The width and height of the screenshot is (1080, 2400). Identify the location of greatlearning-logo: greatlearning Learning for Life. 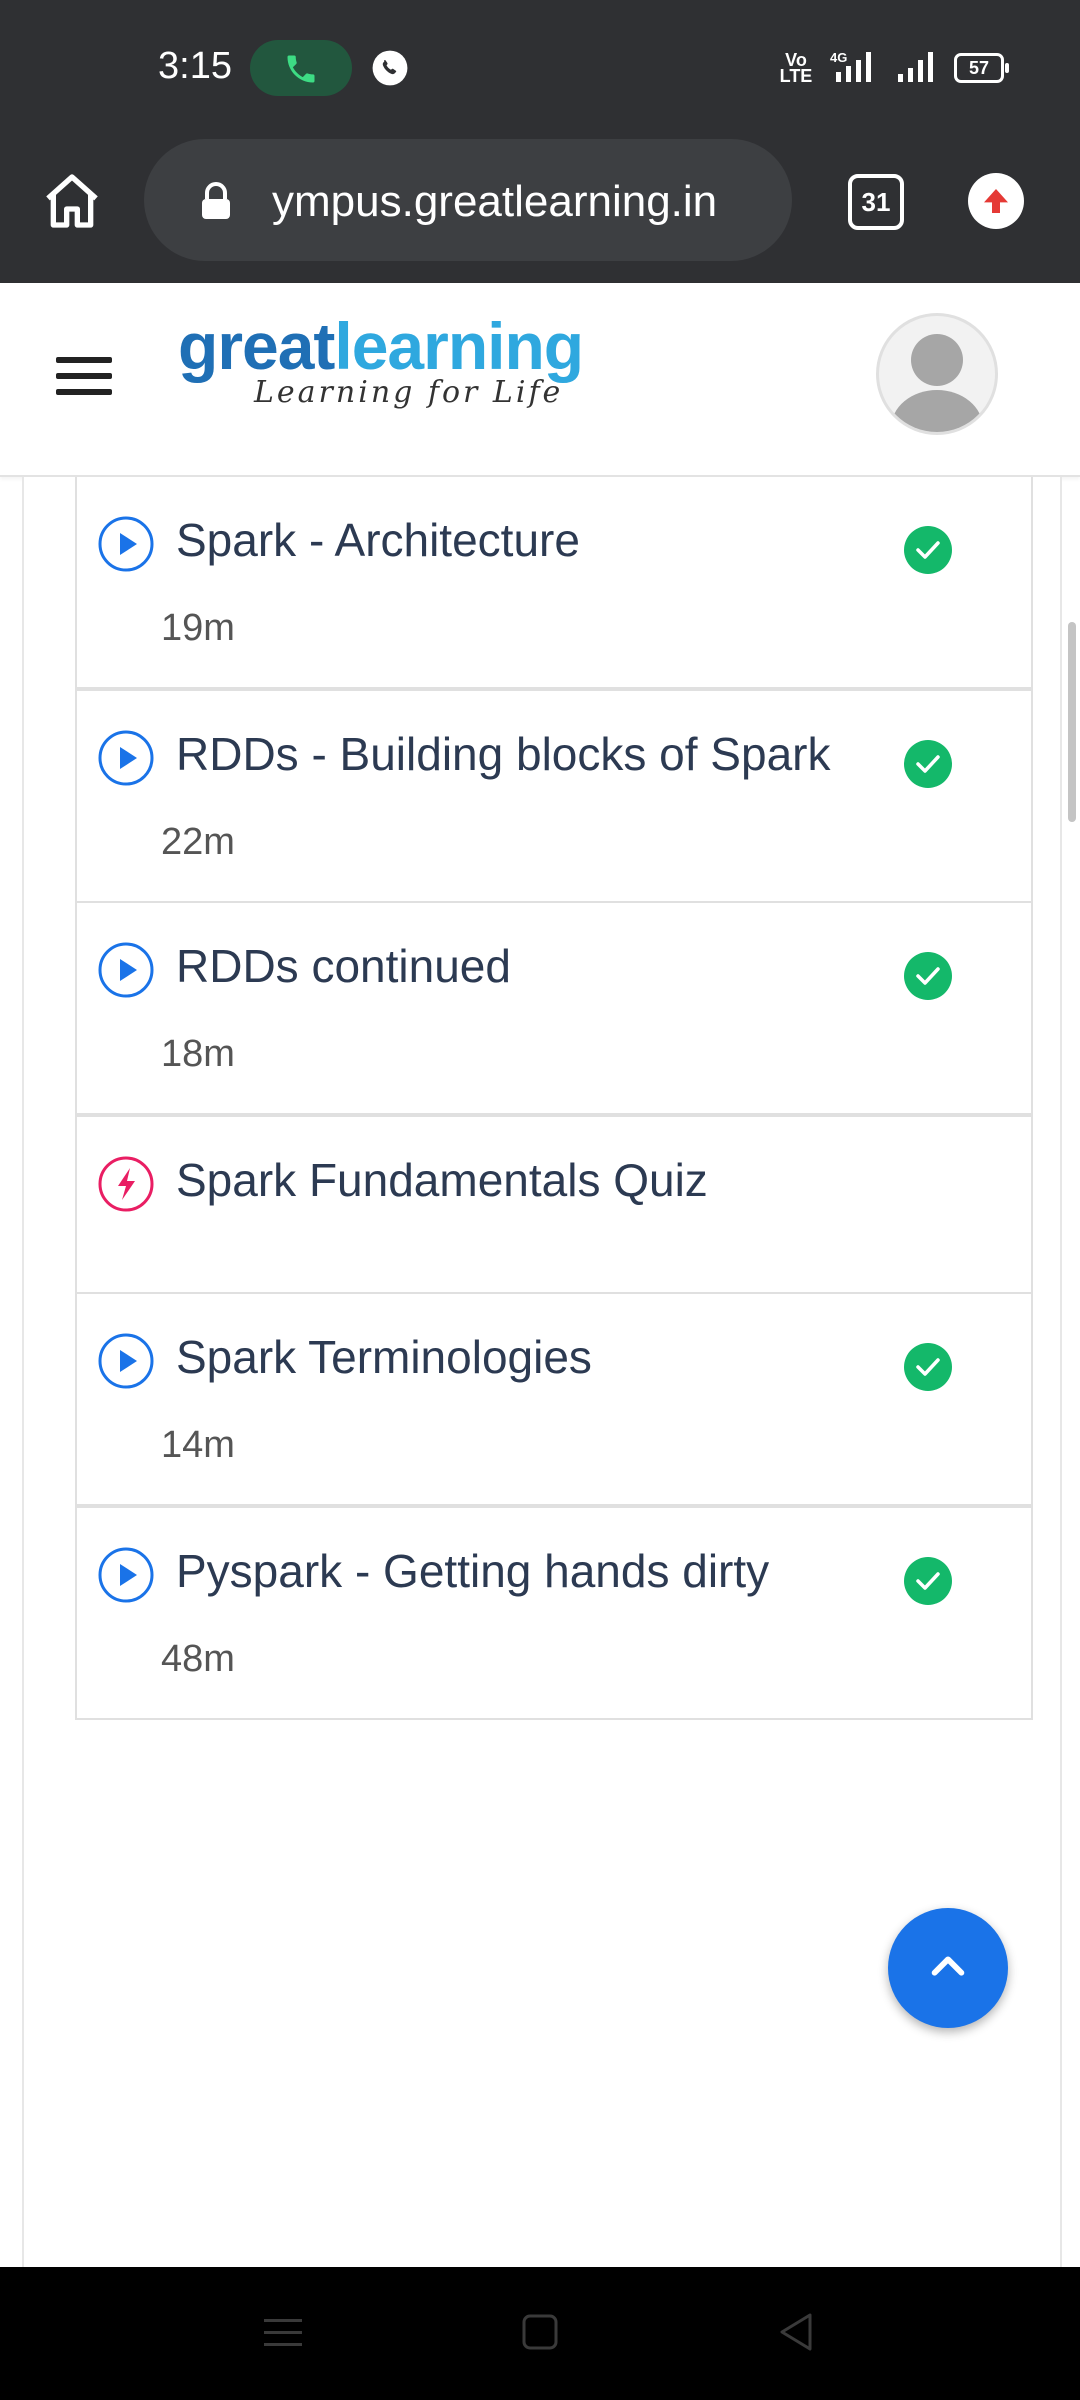
(381, 361).